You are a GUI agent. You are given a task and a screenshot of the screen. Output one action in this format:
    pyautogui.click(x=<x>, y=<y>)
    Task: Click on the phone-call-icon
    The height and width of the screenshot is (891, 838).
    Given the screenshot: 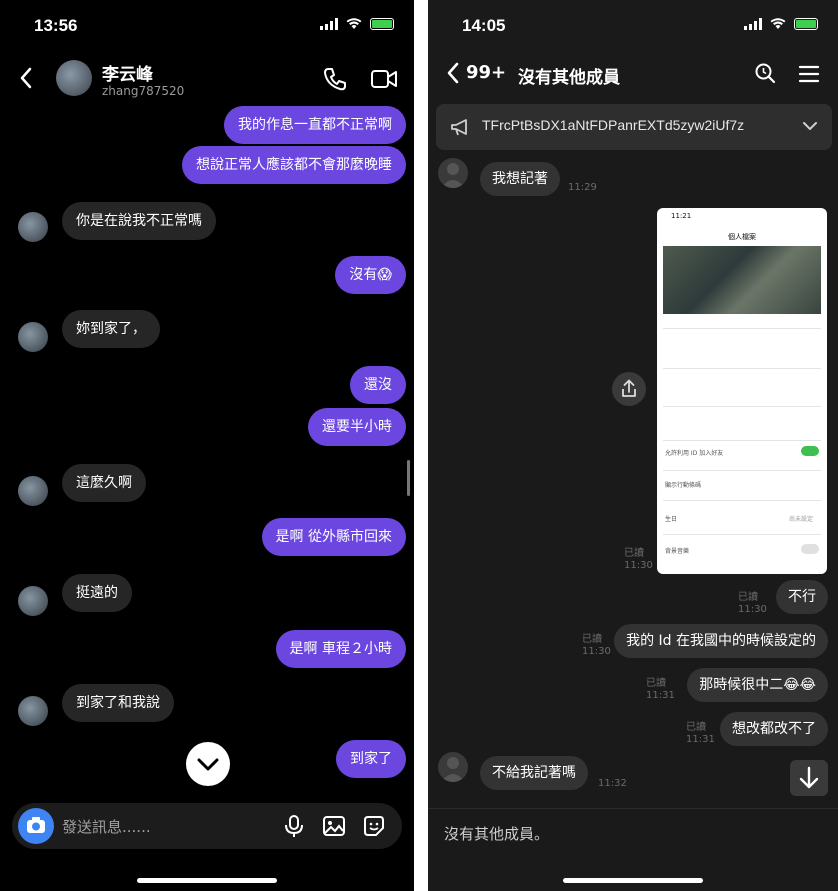 What is the action you would take?
    pyautogui.click(x=335, y=79)
    